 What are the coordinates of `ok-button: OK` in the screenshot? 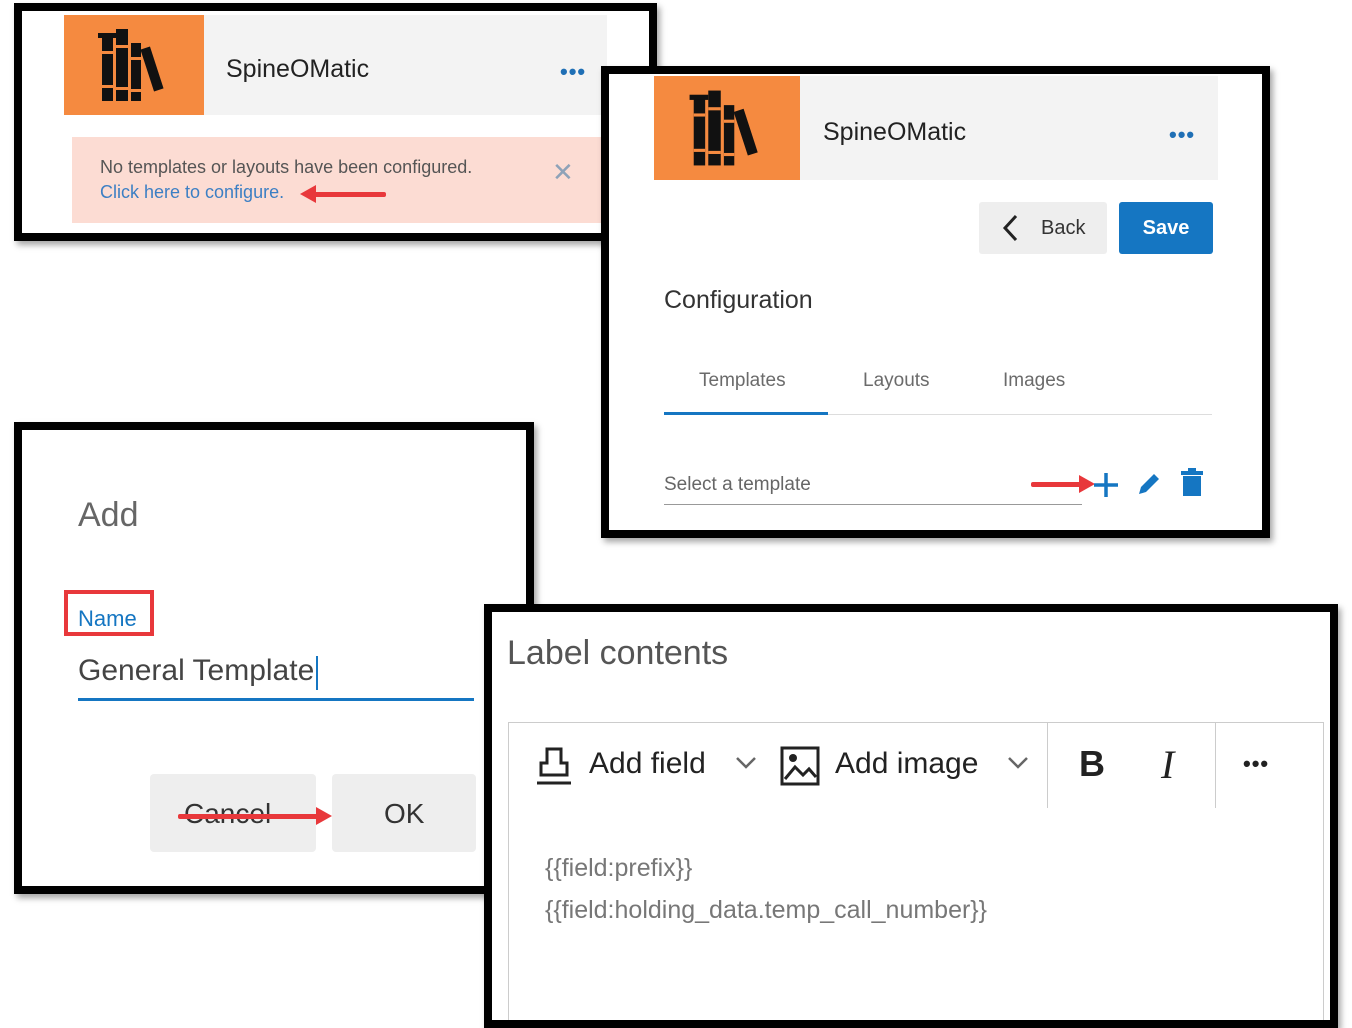 It's located at (404, 813).